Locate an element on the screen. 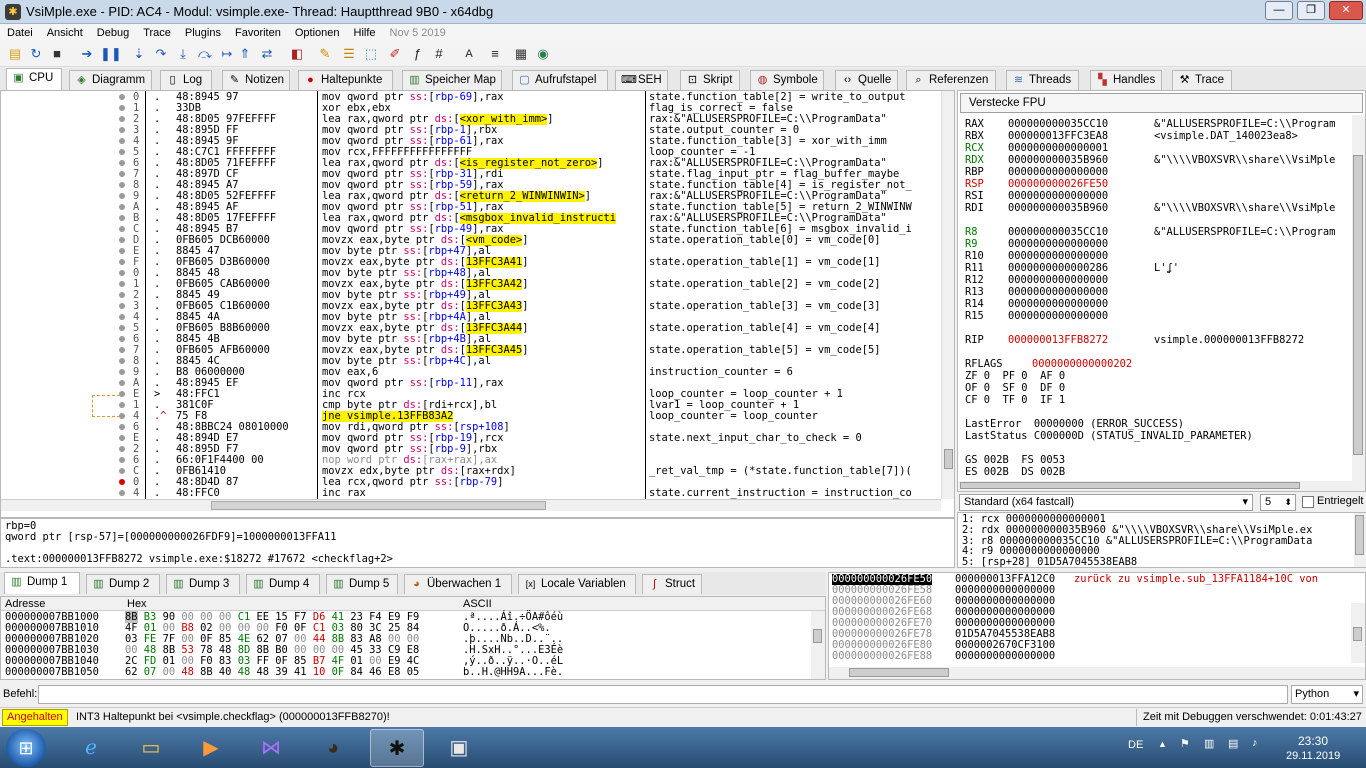 This screenshot has height=768, width=1366. register-row: R15 0000000000000000 is located at coordinates (1150, 316).